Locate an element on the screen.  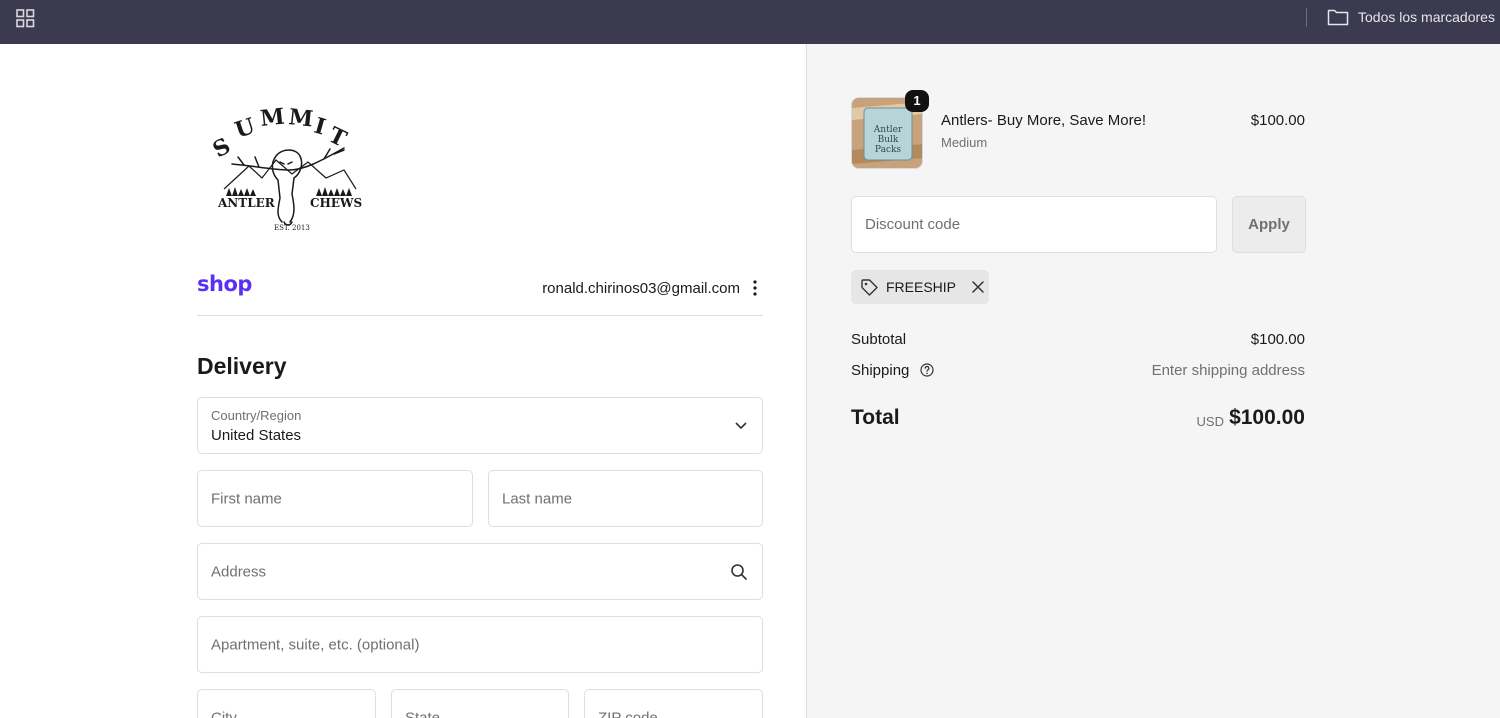
applied-discount-code: FREESHIP is located at coordinates (921, 287).